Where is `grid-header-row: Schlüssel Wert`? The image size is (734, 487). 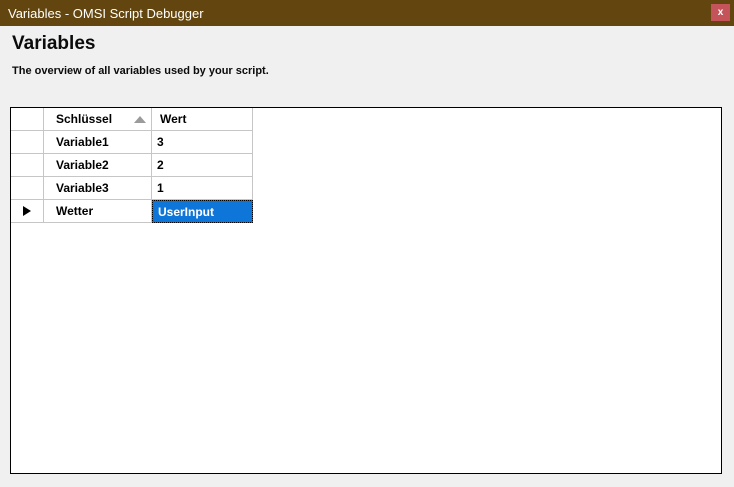 grid-header-row: Schlüssel Wert is located at coordinates (132, 119).